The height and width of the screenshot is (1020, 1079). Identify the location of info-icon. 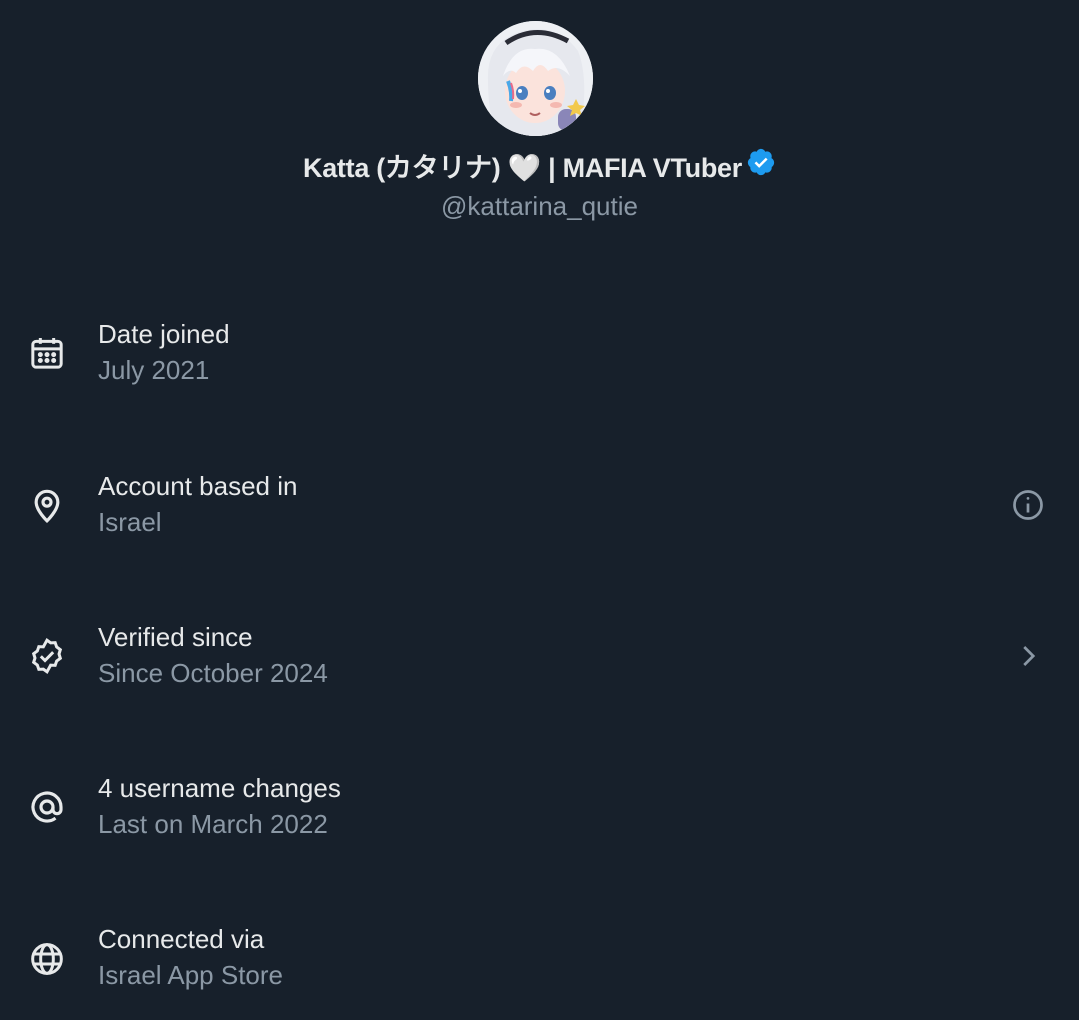
(1028, 505).